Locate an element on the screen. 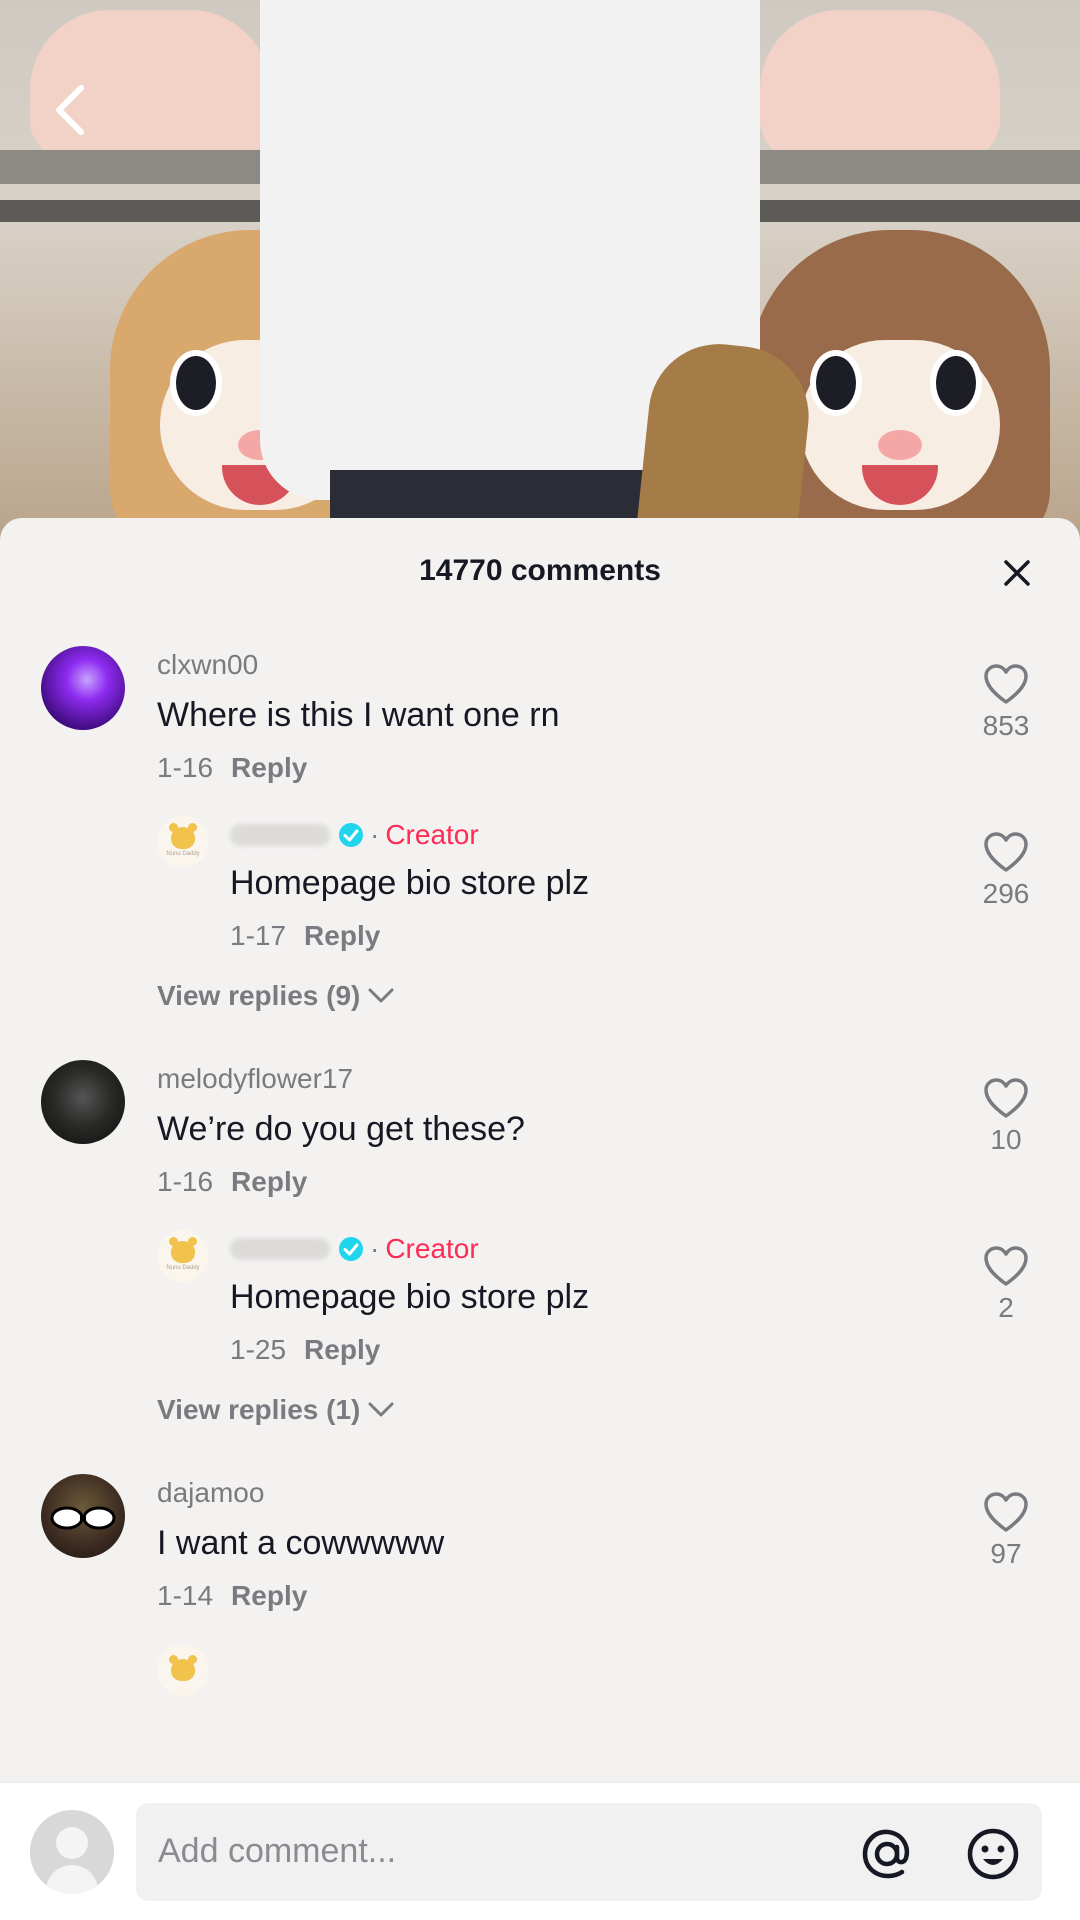  comment-username: clxwn00 is located at coordinates (548, 665).